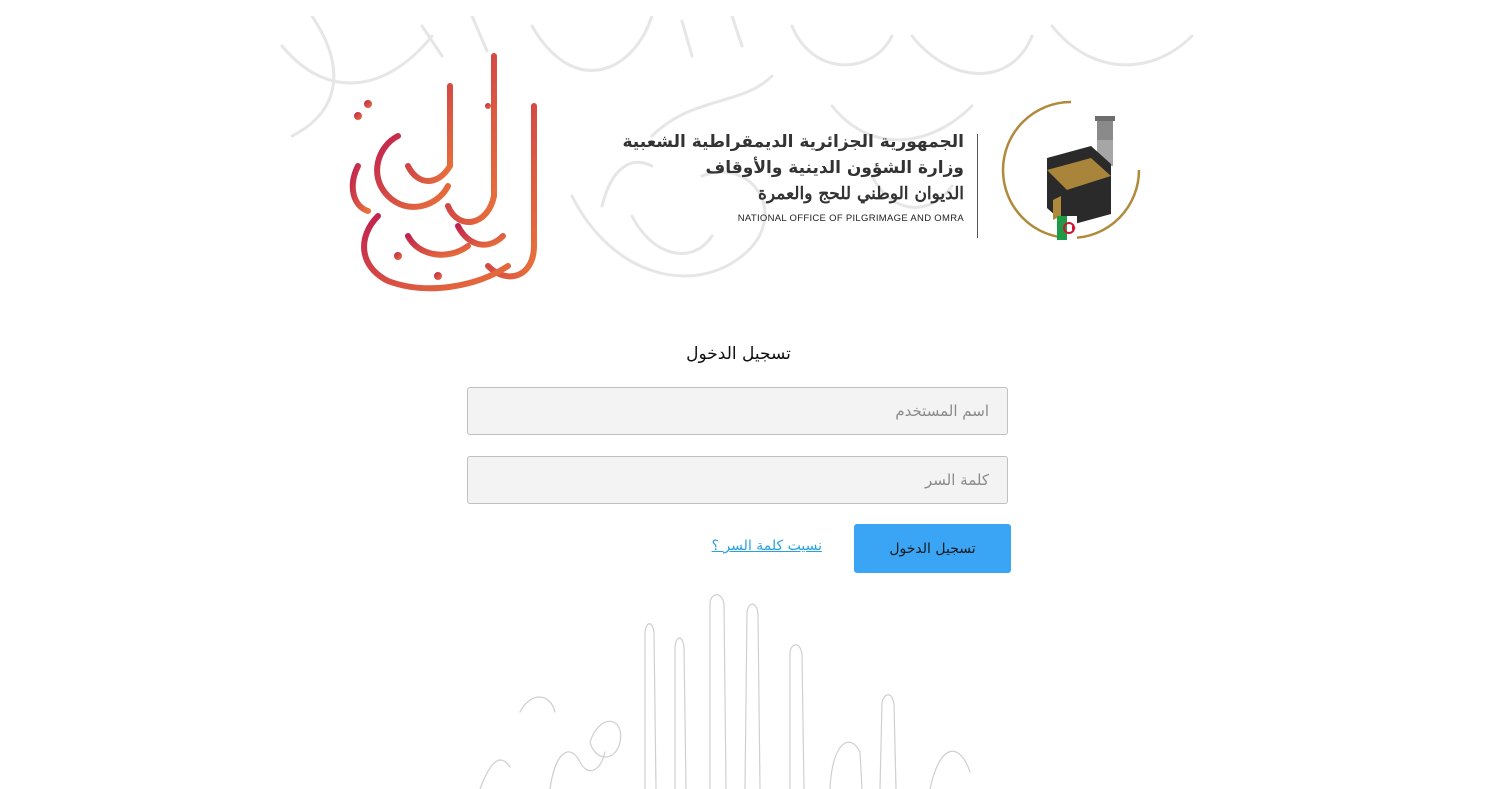 Image resolution: width=1509 pixels, height=789 pixels. Describe the element at coordinates (725, 691) in the screenshot. I see `footer-calligraphy-watermark` at that location.